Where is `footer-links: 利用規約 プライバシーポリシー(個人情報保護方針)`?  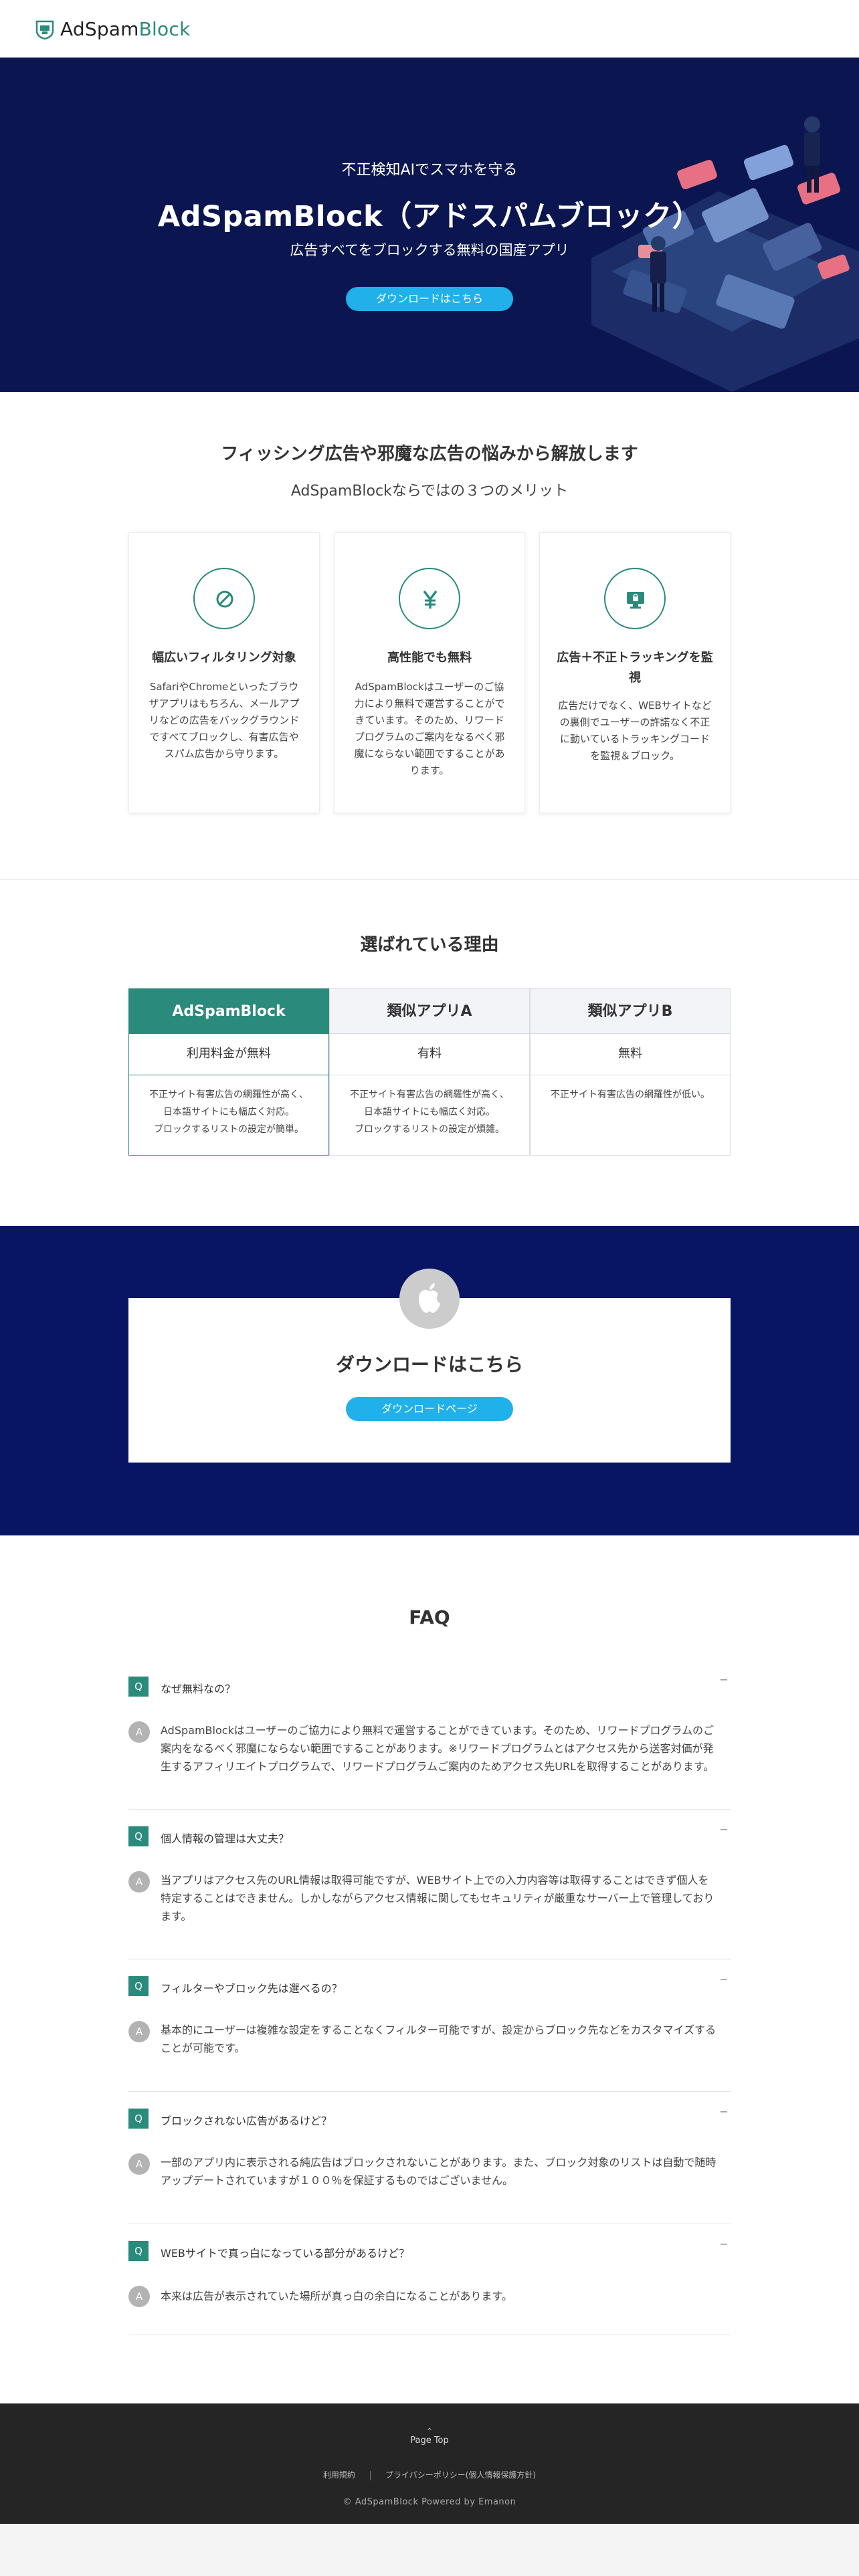
footer-links: 利用規約 プライバシーポリシー(個人情報保護方針) is located at coordinates (429, 2474).